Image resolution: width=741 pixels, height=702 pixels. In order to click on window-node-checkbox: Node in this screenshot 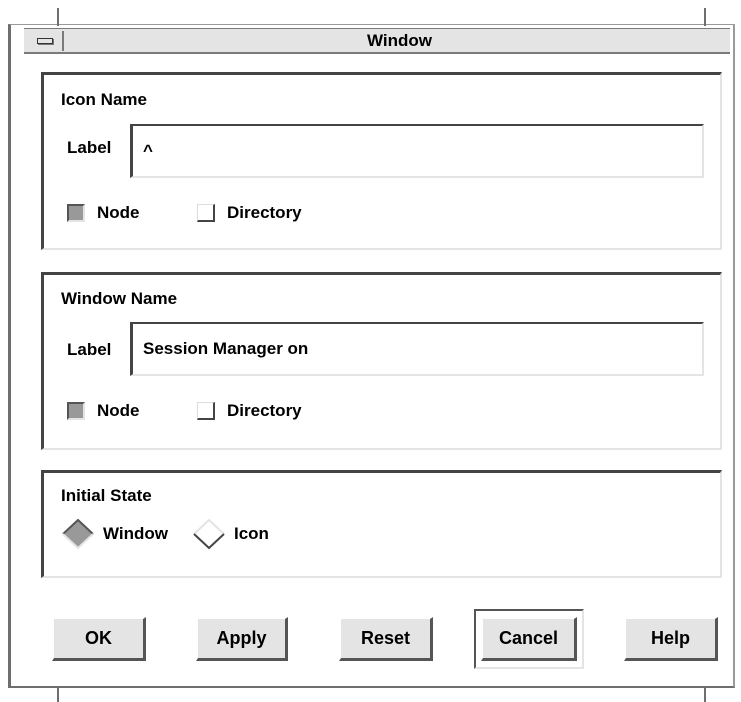, I will do `click(103, 411)`.